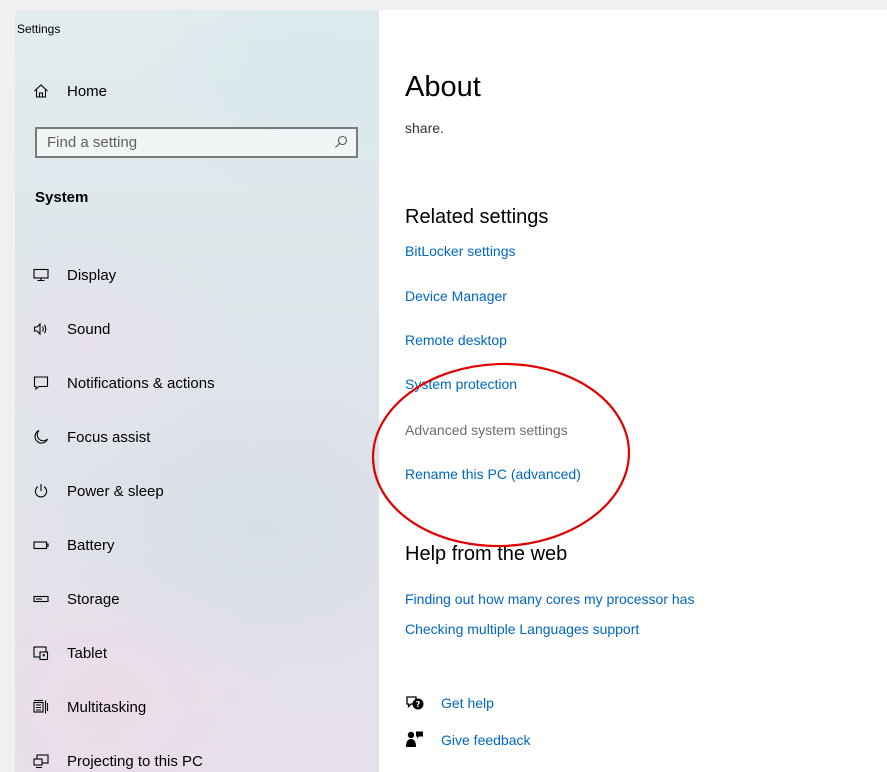 This screenshot has width=887, height=772. Describe the element at coordinates (197, 545) in the screenshot. I see `sidebar-item-battery: Battery` at that location.